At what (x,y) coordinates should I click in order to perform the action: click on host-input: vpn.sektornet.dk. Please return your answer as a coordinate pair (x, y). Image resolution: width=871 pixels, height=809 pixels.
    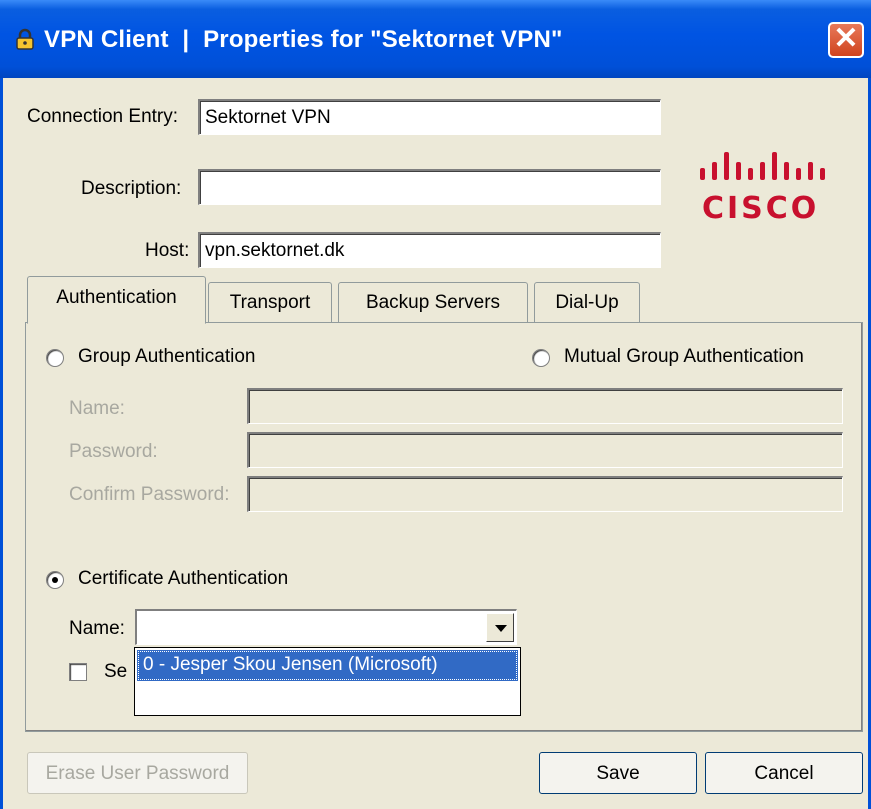
    Looking at the image, I should click on (429, 250).